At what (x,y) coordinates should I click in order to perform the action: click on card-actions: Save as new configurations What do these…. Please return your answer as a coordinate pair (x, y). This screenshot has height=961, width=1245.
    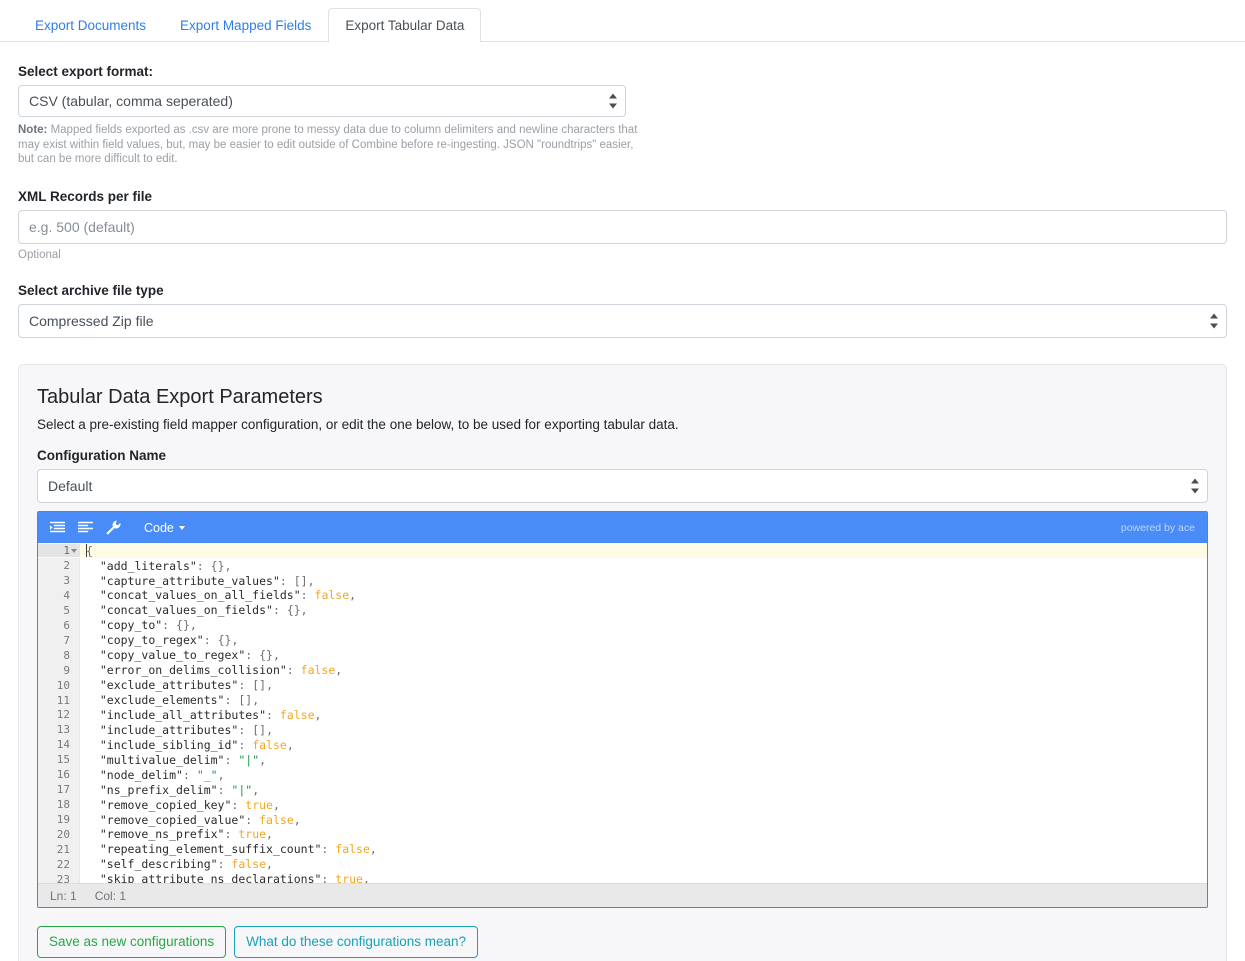
    Looking at the image, I should click on (622, 942).